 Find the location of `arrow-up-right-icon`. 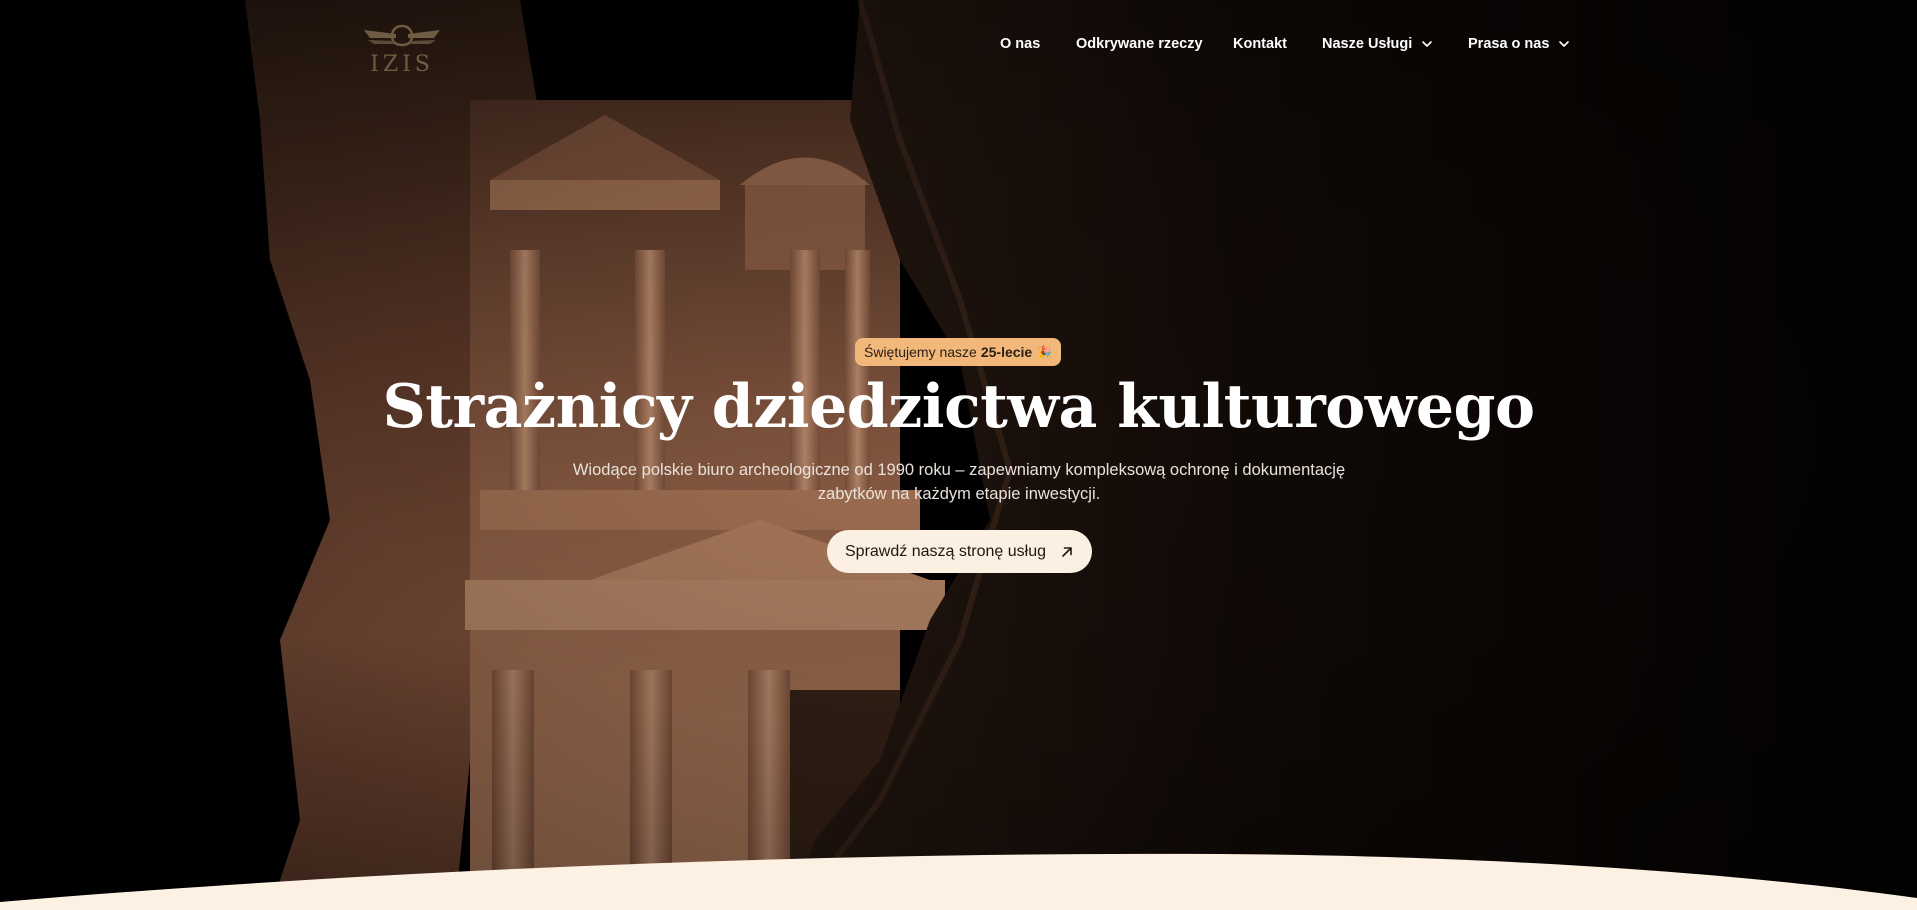

arrow-up-right-icon is located at coordinates (1067, 551).